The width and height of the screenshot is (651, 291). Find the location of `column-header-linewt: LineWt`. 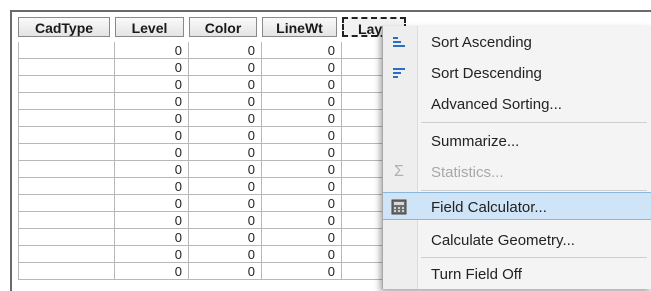

column-header-linewt: LineWt is located at coordinates (299, 27).